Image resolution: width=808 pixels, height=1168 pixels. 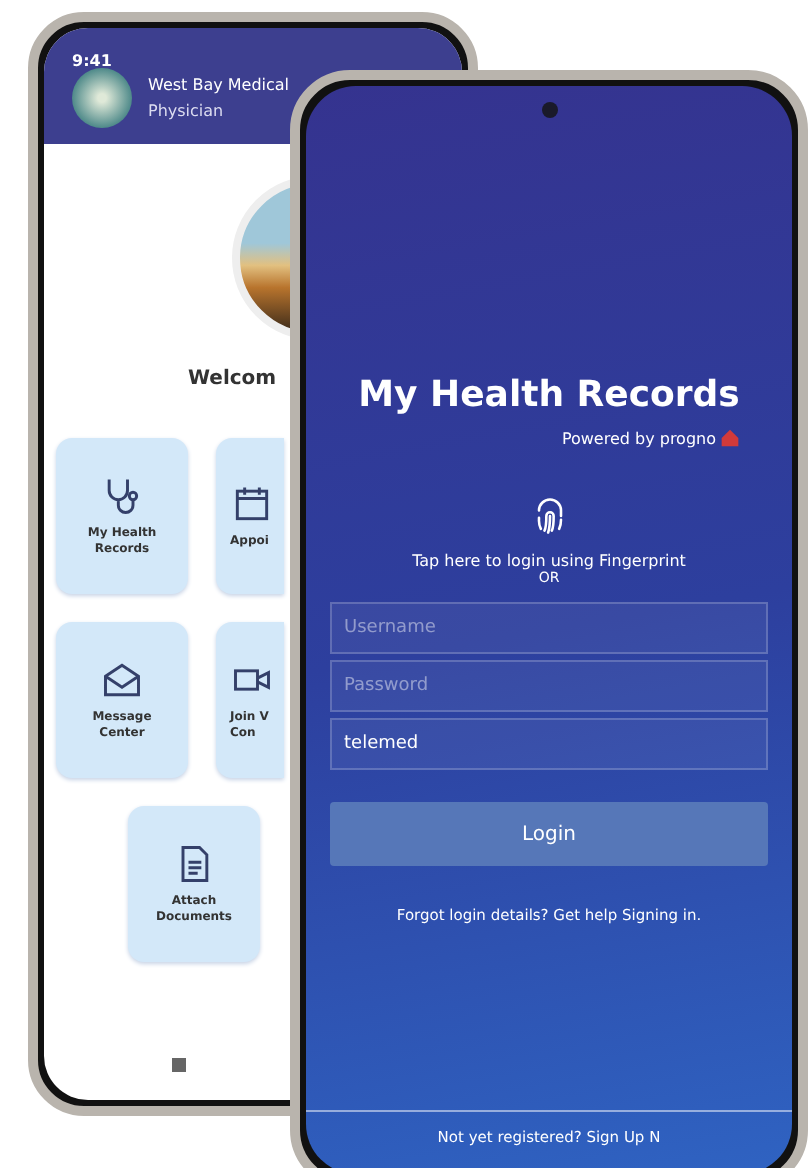 What do you see at coordinates (730, 438) in the screenshot?
I see `house-logo-icon` at bounding box center [730, 438].